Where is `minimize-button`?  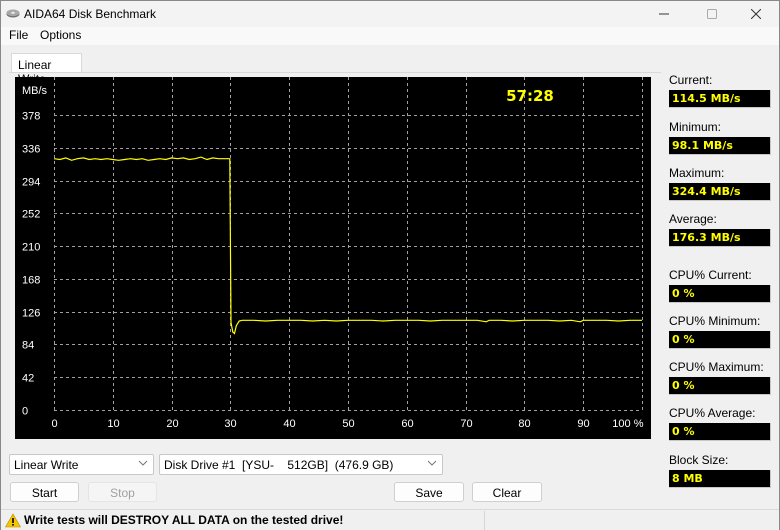
minimize-button is located at coordinates (664, 14).